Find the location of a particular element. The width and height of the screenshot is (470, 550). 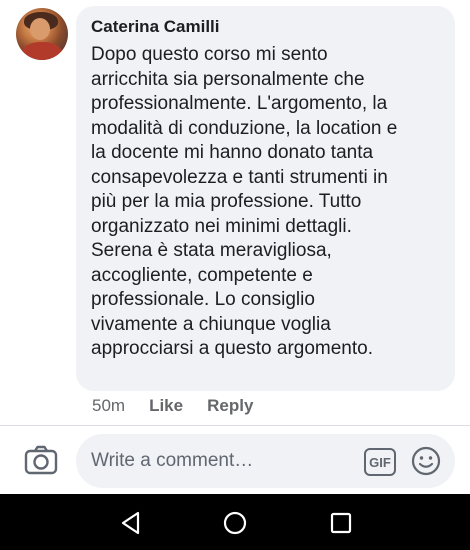

reply-button: Reply is located at coordinates (230, 406).